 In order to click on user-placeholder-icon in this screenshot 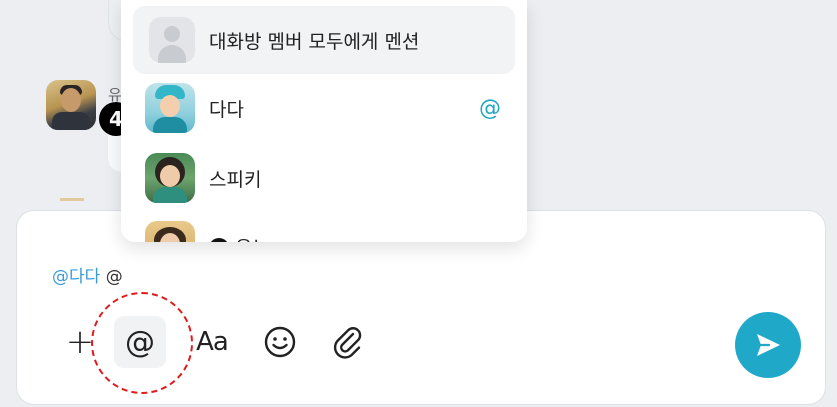, I will do `click(172, 40)`.